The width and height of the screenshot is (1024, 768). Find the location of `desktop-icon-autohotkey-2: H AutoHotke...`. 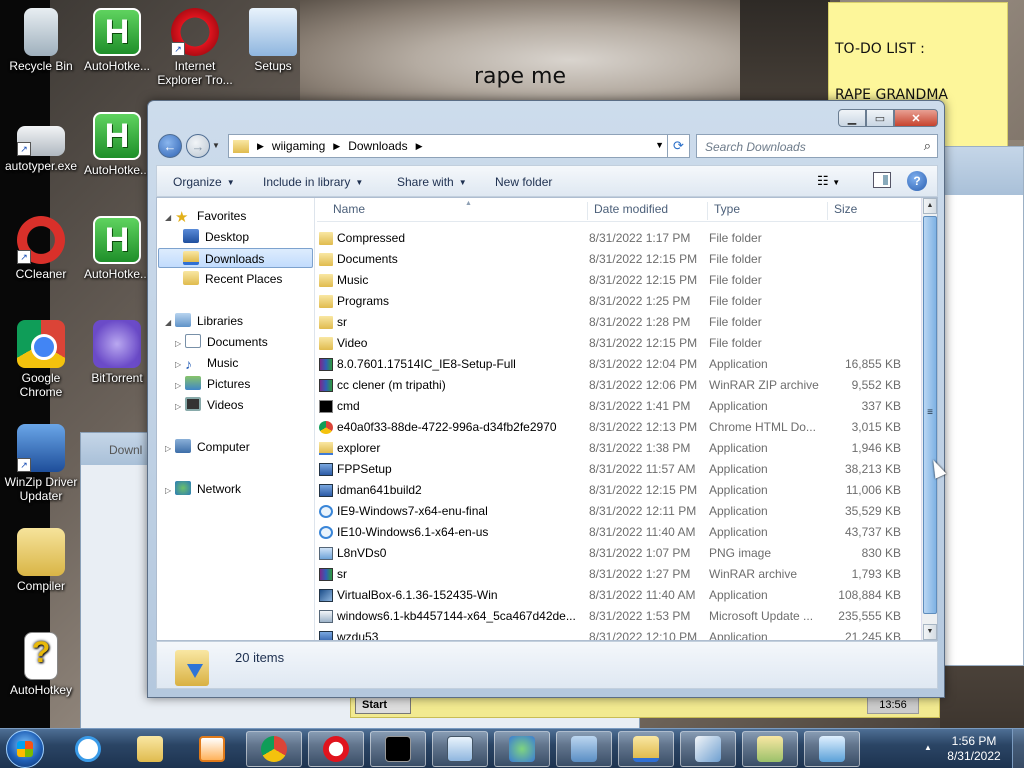

desktop-icon-autohotkey-2: H AutoHotke... is located at coordinates (117, 144).